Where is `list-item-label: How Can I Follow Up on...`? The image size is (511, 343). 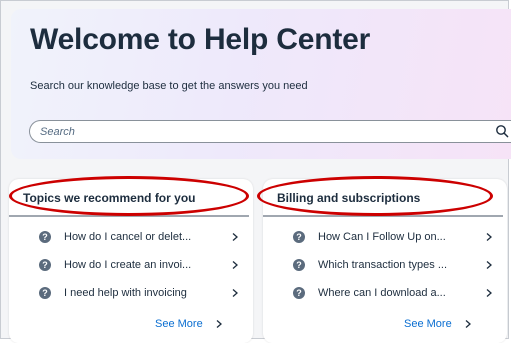
list-item-label: How Can I Follow Up on... is located at coordinates (382, 237).